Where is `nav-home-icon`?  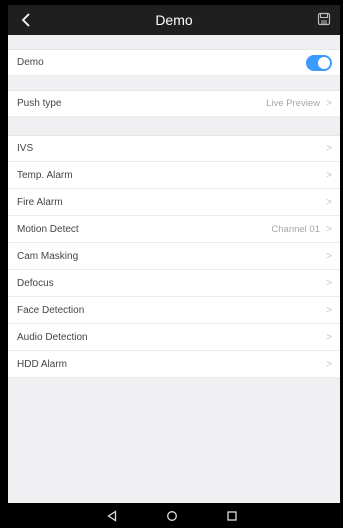
nav-home-icon is located at coordinates (172, 516).